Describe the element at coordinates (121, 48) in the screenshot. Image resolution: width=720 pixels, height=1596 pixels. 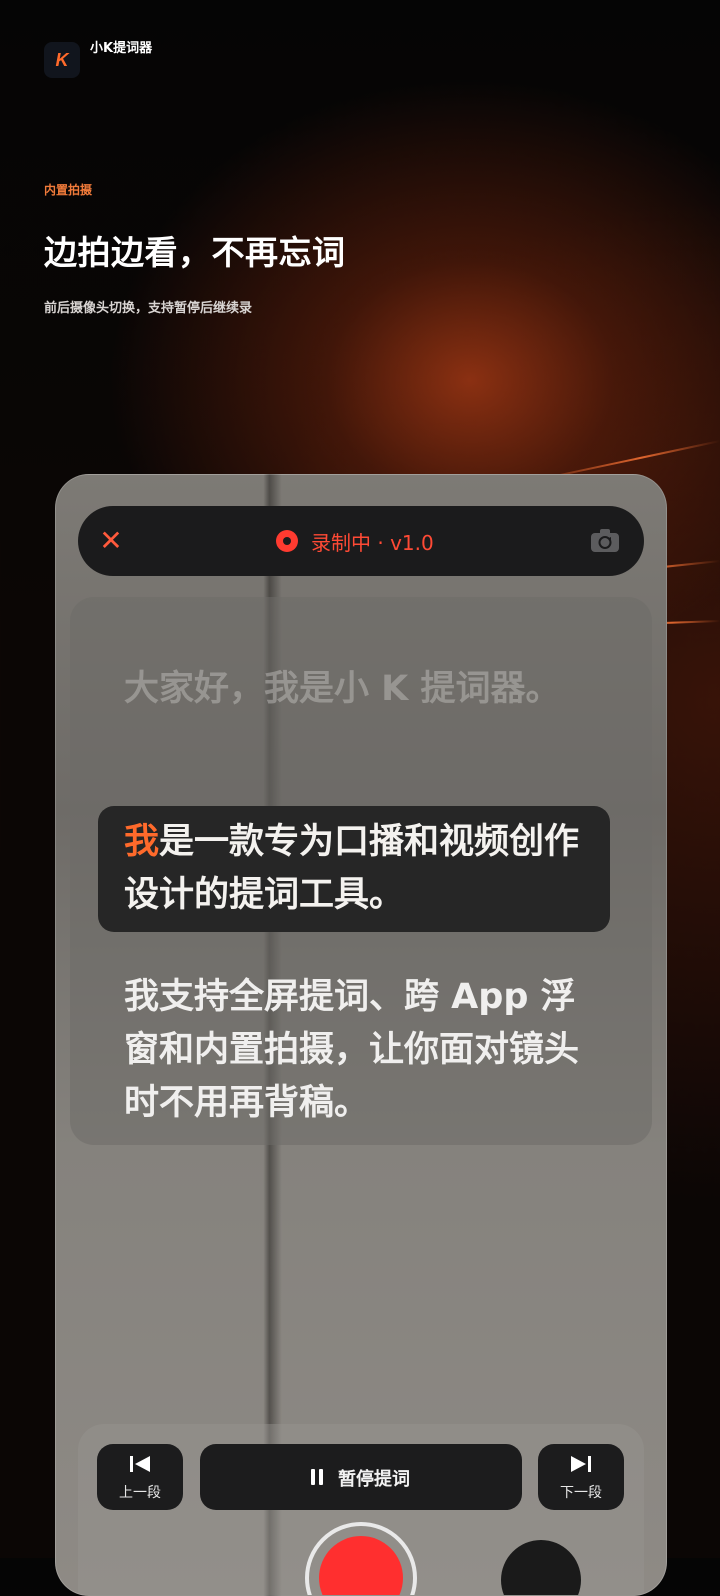
I see `app-name: 小K提词器` at that location.